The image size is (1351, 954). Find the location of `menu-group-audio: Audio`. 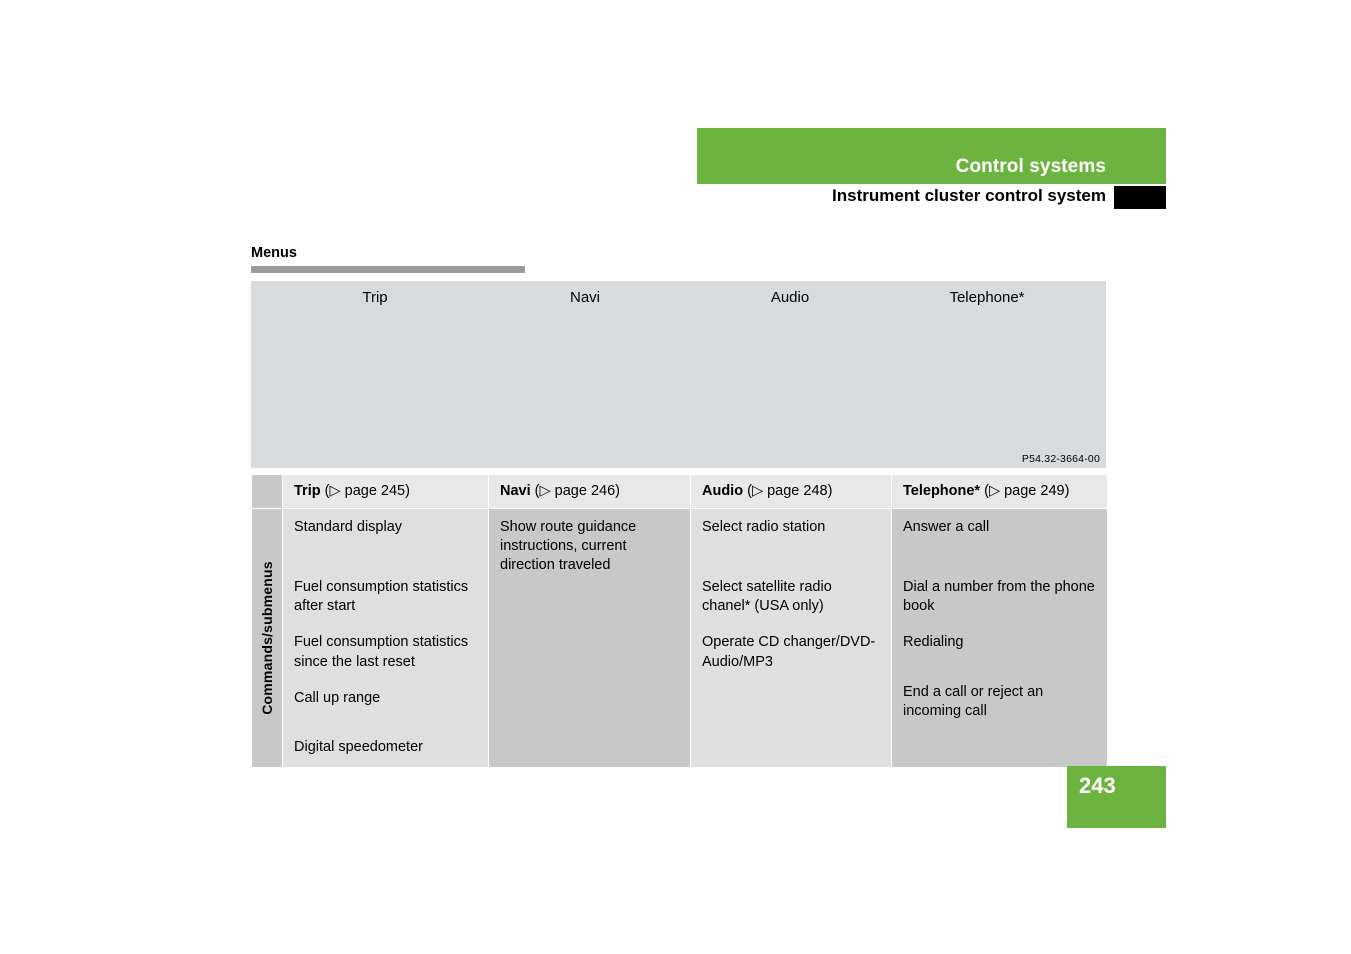

menu-group-audio: Audio is located at coordinates (790, 374).